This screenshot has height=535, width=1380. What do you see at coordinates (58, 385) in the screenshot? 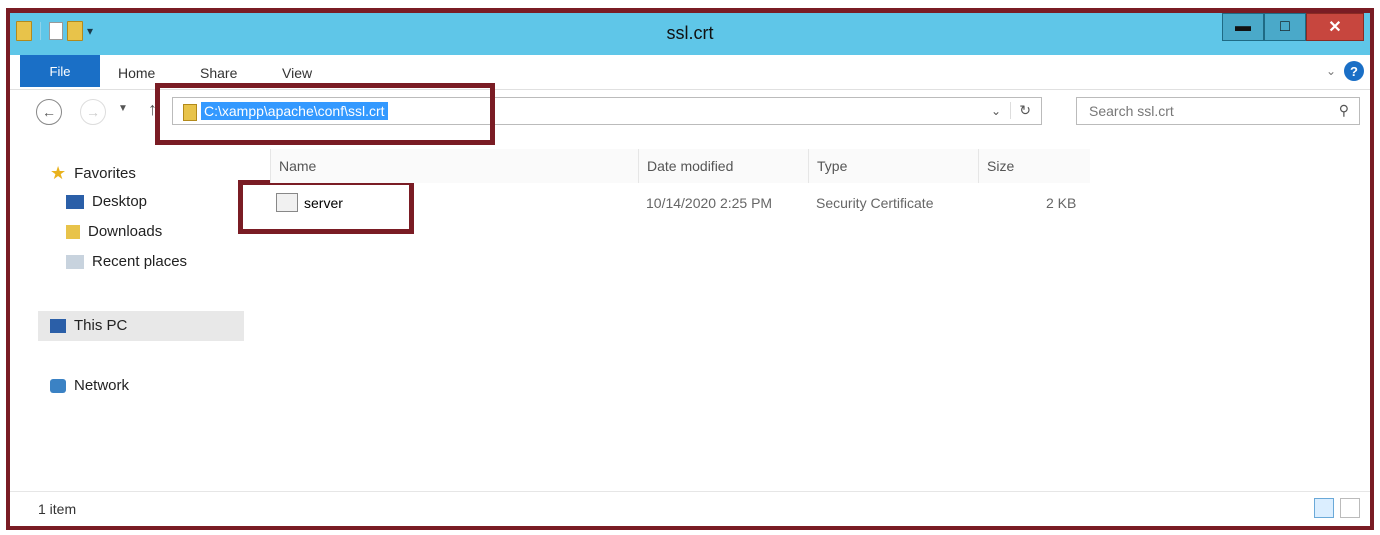
I see `network-icon` at bounding box center [58, 385].